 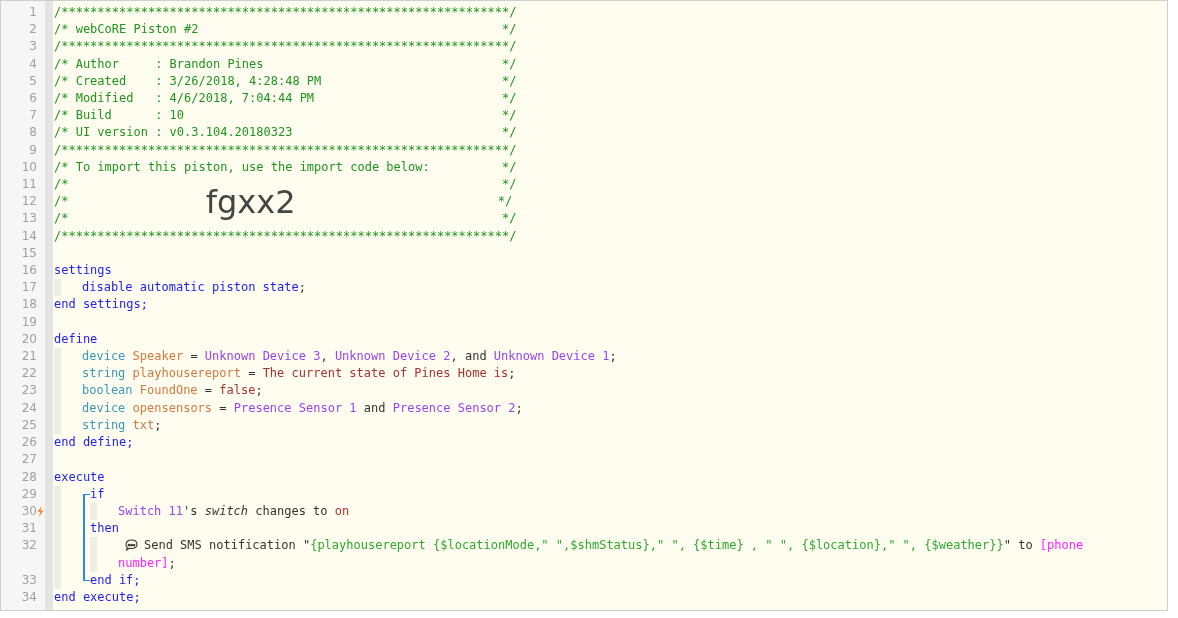 What do you see at coordinates (122, 425) in the screenshot?
I see `code-line: string txt;` at bounding box center [122, 425].